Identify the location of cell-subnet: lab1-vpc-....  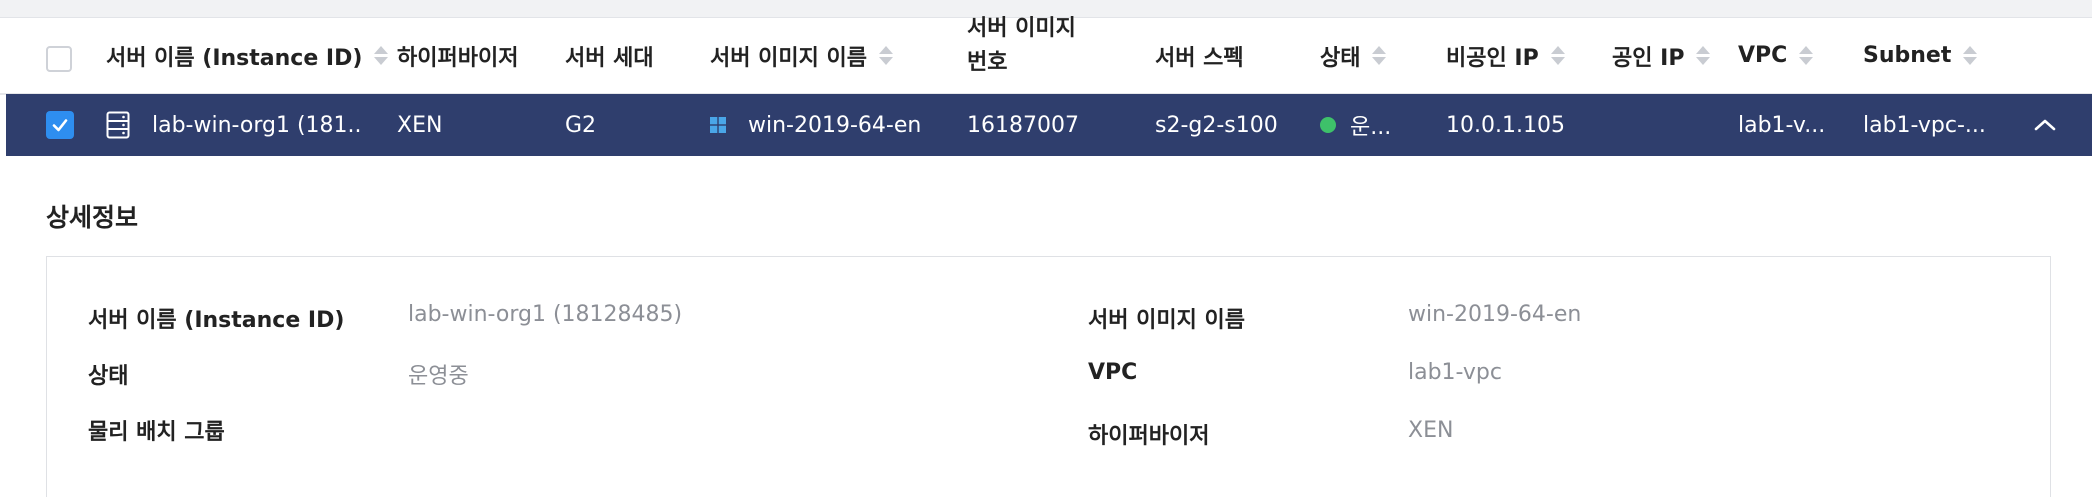
(1924, 125).